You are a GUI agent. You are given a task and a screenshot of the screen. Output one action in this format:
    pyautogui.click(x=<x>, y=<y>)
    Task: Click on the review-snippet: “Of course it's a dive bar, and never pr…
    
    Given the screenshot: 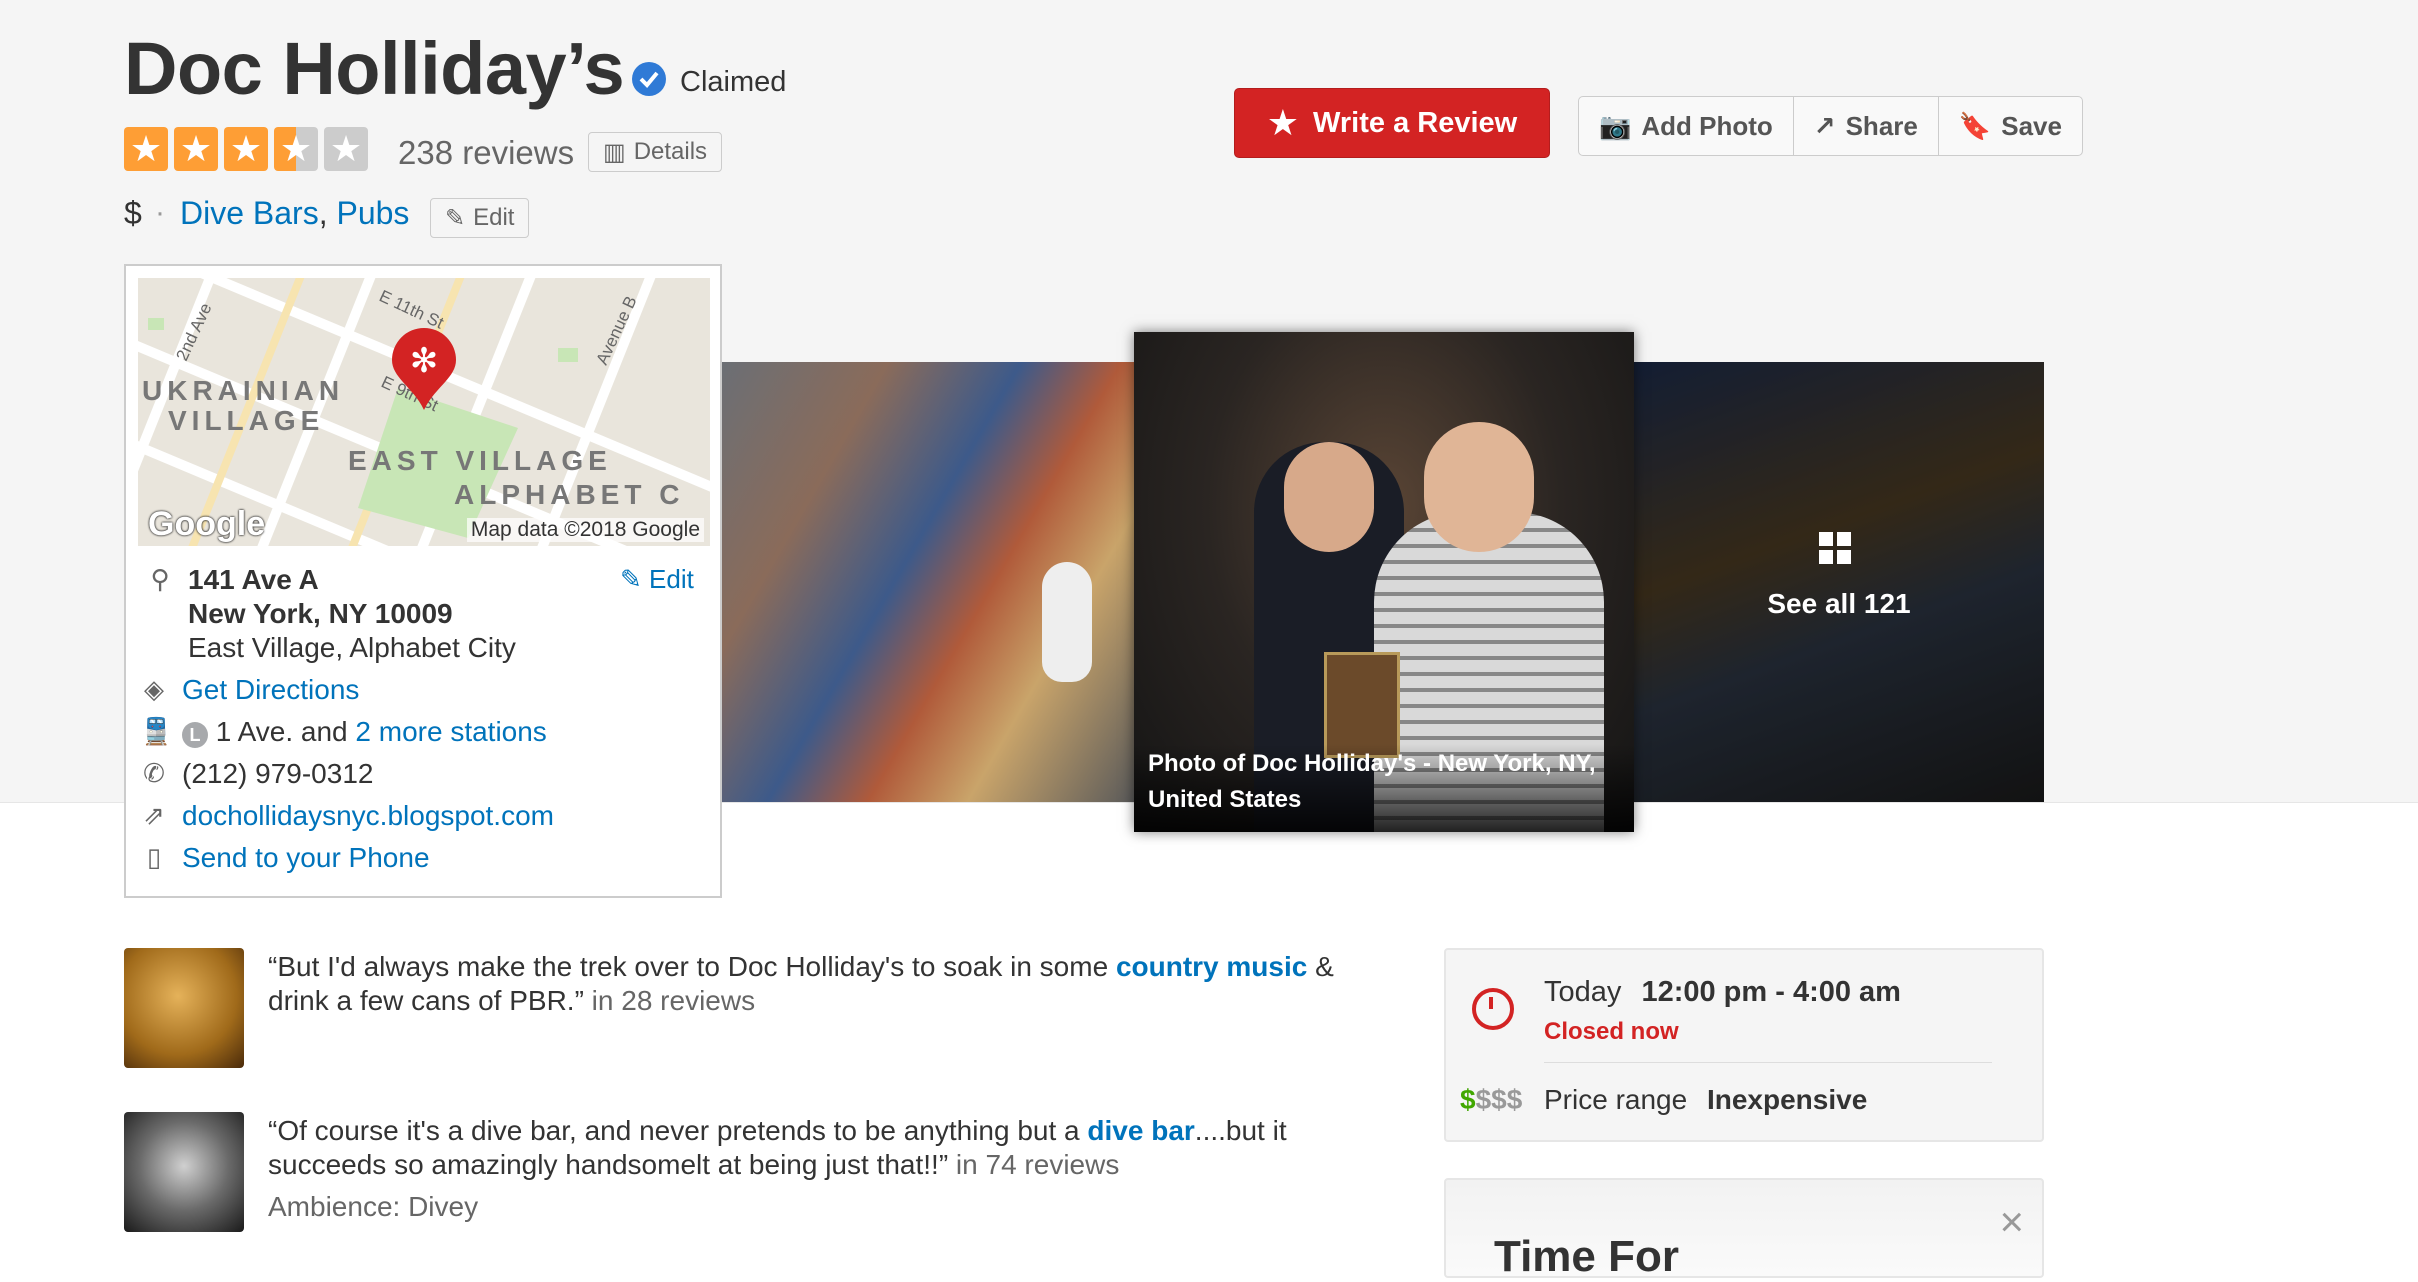 What is the action you would take?
    pyautogui.click(x=818, y=1169)
    